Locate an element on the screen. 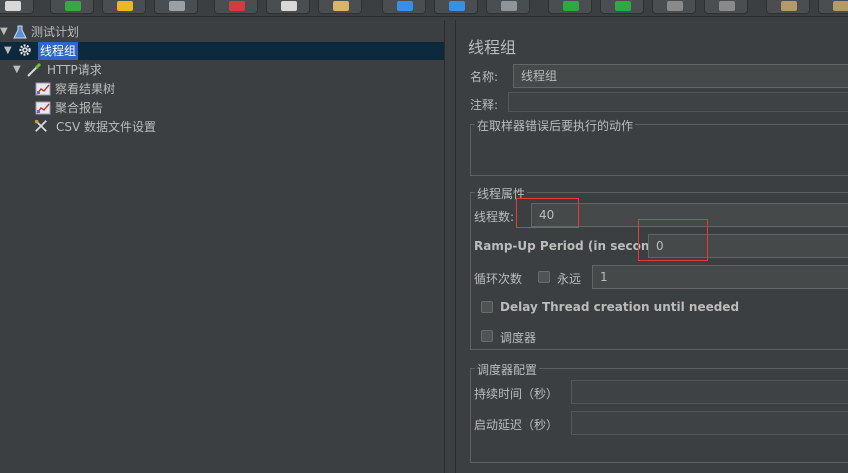  tree-item-test-plan: ▼ 测试计划 is located at coordinates (222, 32).